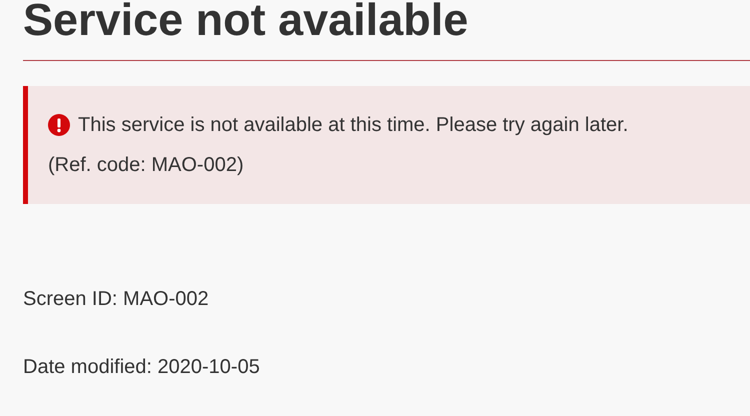 This screenshot has height=416, width=750. Describe the element at coordinates (353, 125) in the screenshot. I see `alert-message: This service is not available at this time. Please try again later.` at that location.